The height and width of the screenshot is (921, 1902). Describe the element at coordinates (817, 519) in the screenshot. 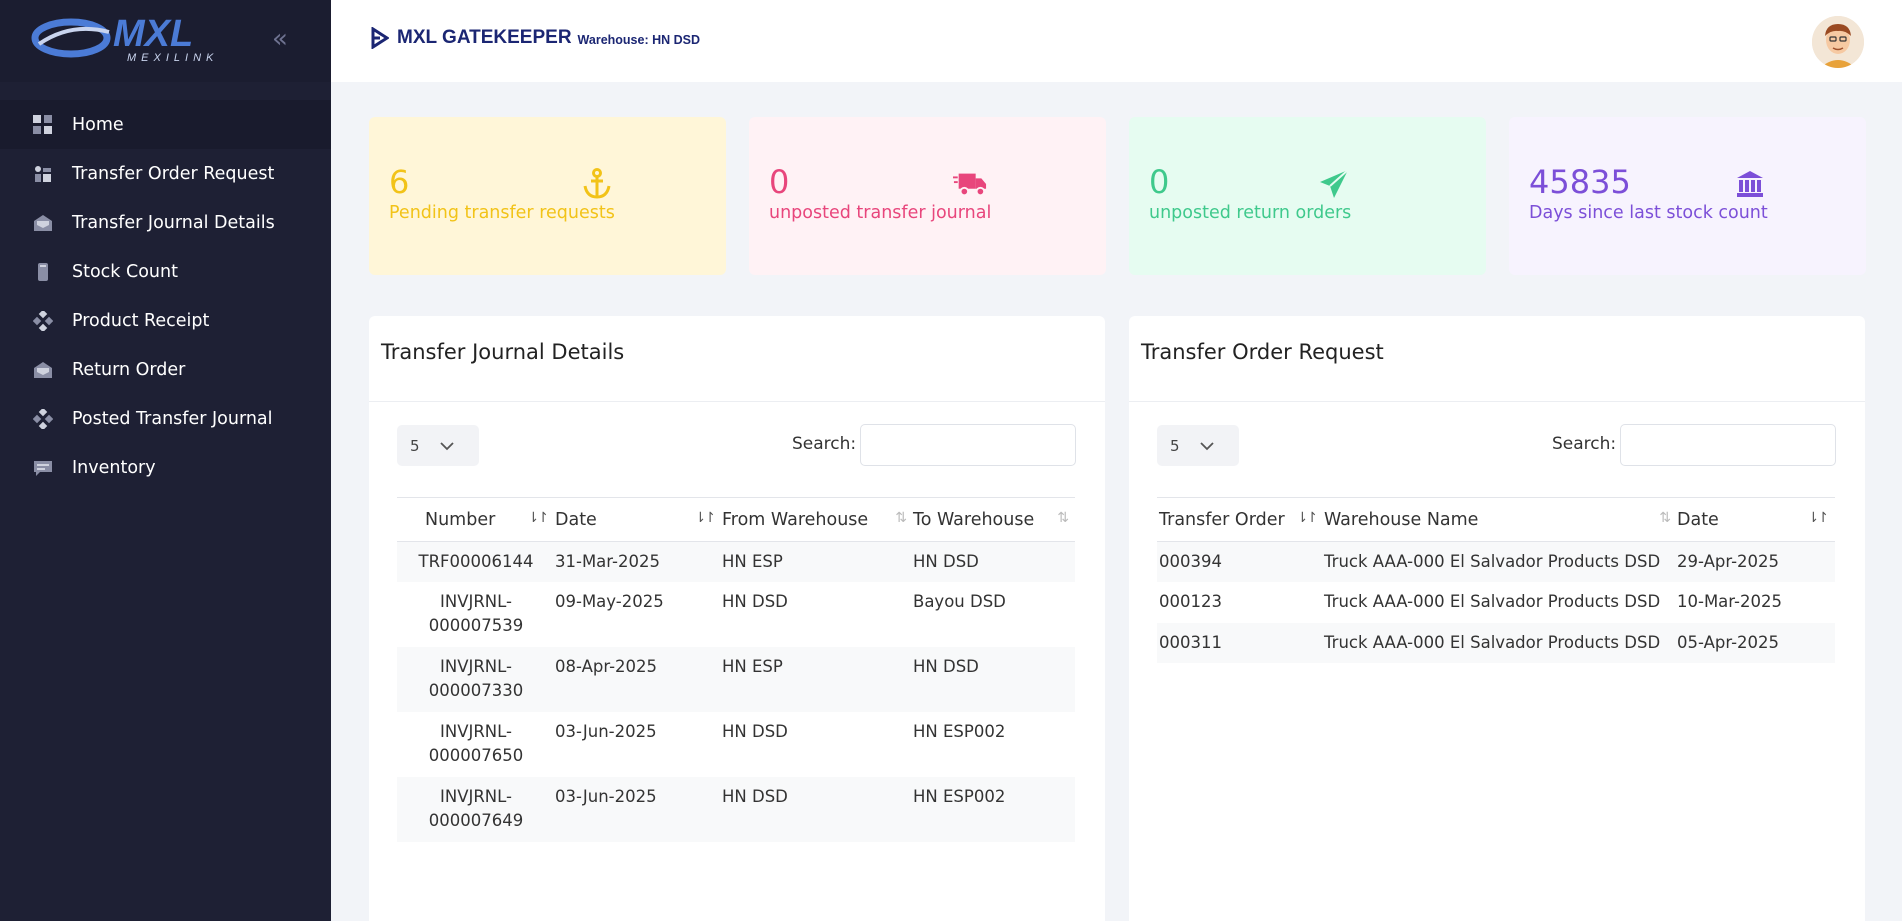

I see `column-header-from-warehouse: From Warehouse ⇅` at that location.